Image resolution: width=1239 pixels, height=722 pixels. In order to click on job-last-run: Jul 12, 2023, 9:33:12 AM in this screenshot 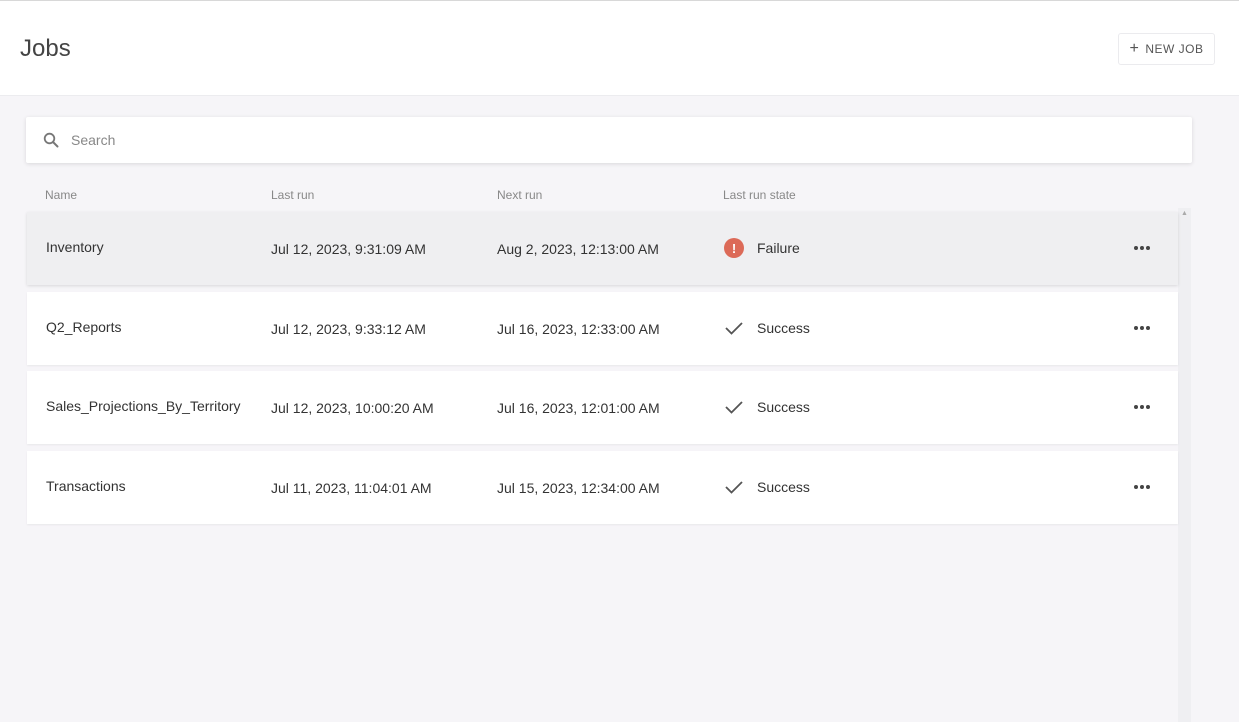, I will do `click(348, 329)`.